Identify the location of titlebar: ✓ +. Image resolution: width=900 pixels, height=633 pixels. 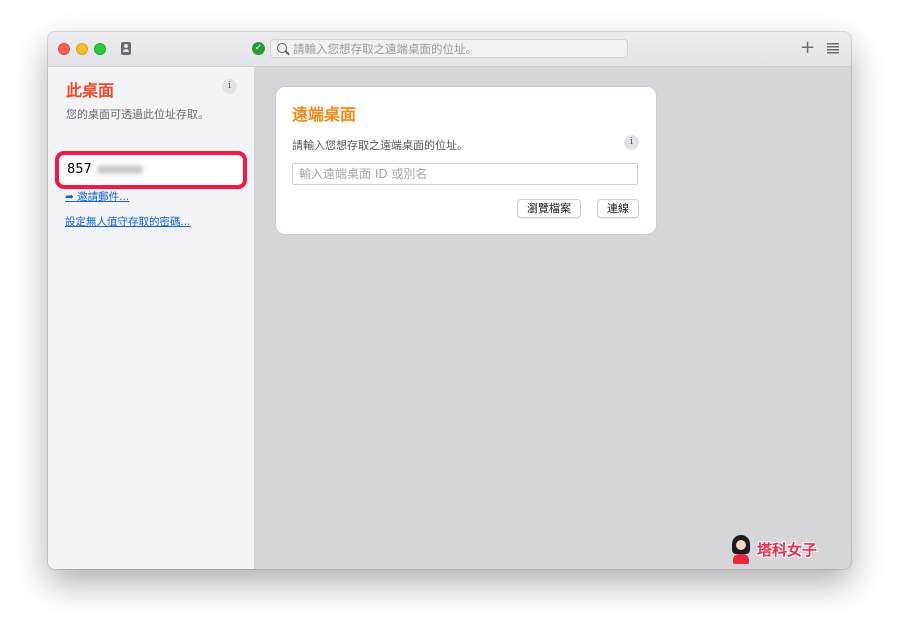
(449, 49).